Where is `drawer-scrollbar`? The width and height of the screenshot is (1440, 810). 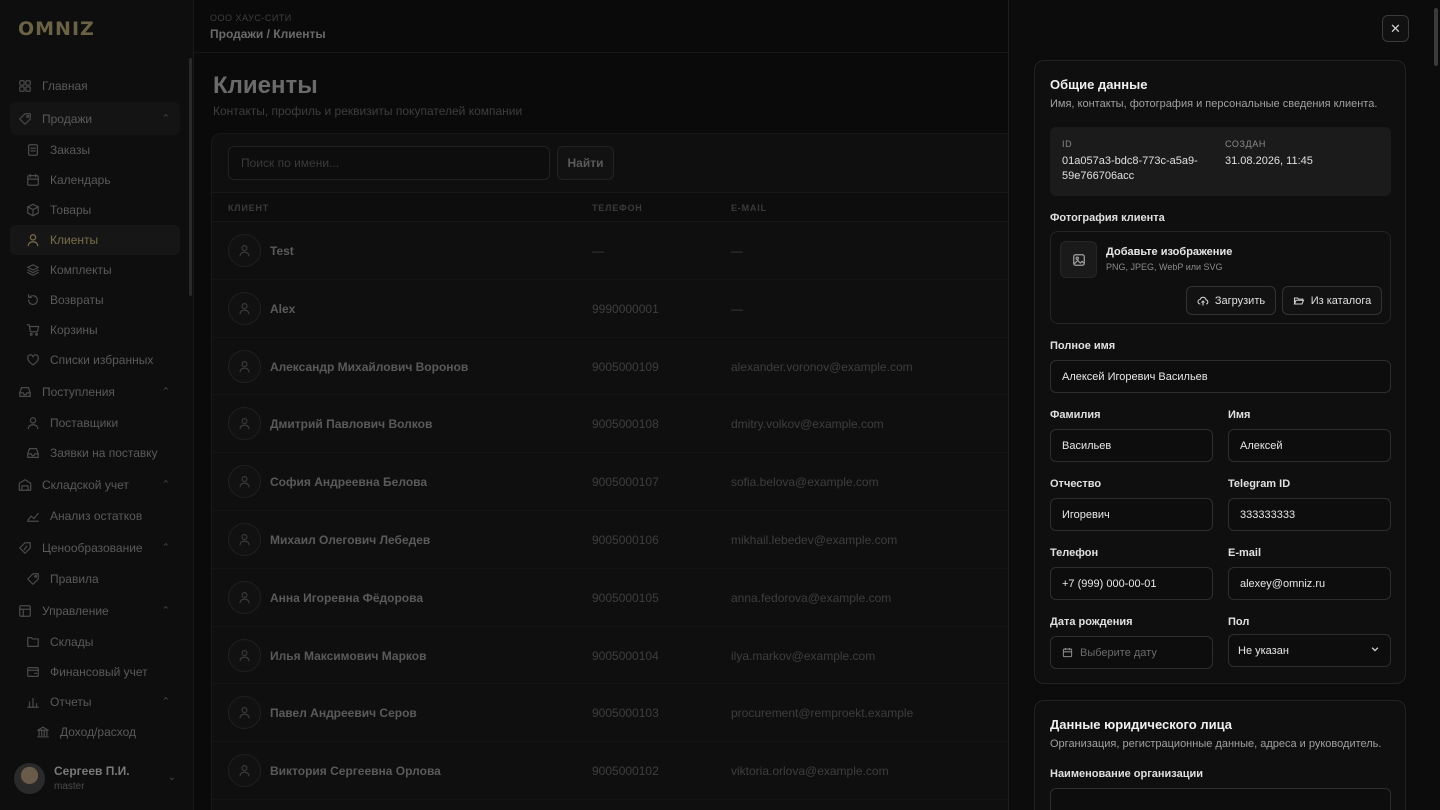
drawer-scrollbar is located at coordinates (1436, 37).